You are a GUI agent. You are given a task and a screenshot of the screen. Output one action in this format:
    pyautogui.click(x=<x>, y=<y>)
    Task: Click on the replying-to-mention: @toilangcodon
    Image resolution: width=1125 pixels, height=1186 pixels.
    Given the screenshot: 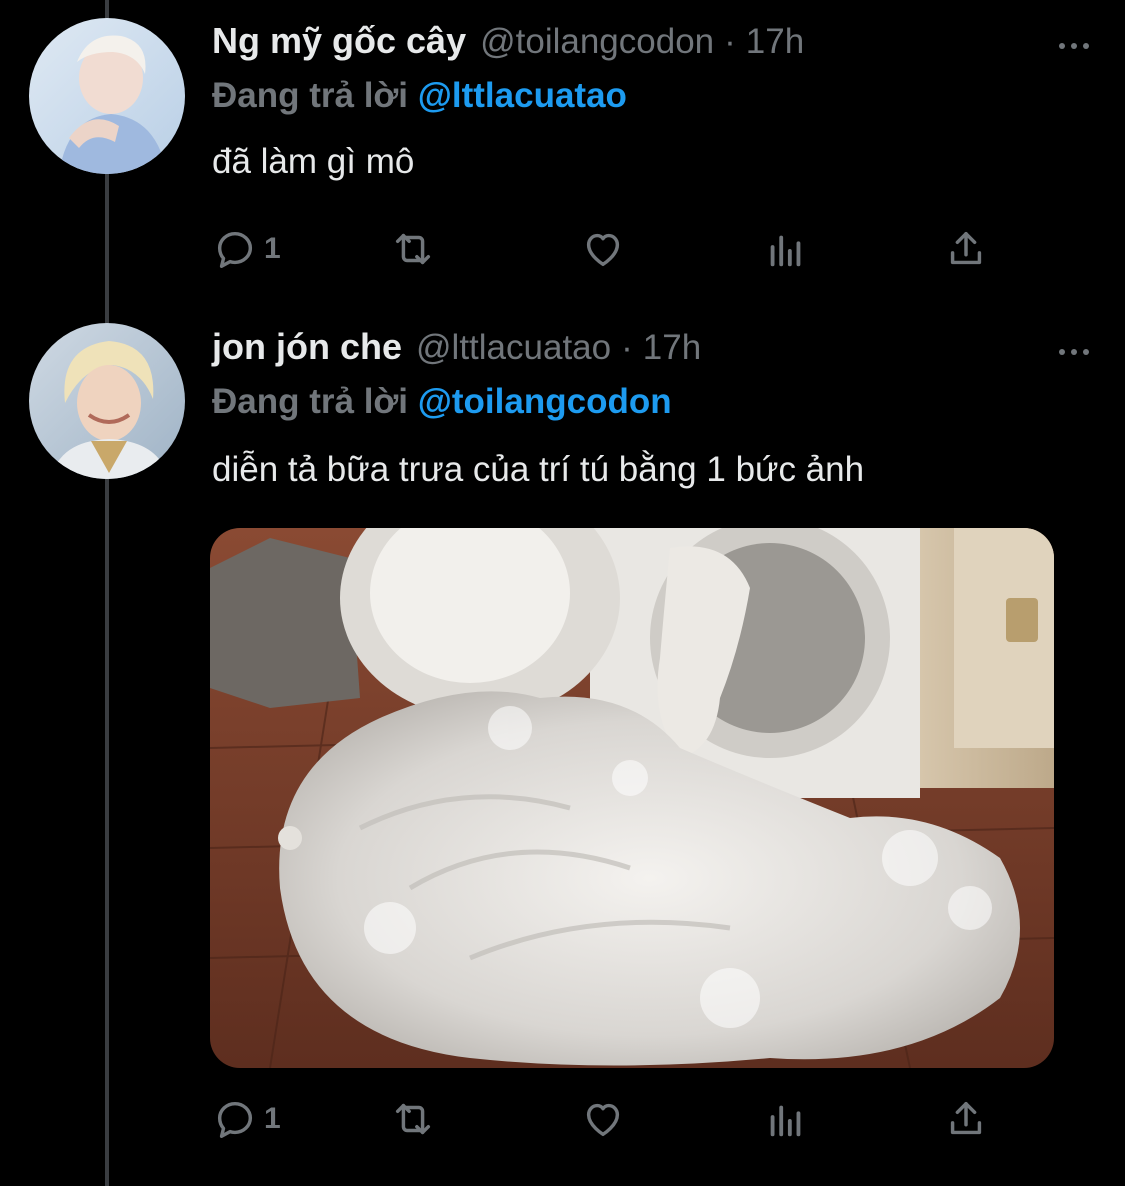 What is the action you would take?
    pyautogui.click(x=545, y=401)
    